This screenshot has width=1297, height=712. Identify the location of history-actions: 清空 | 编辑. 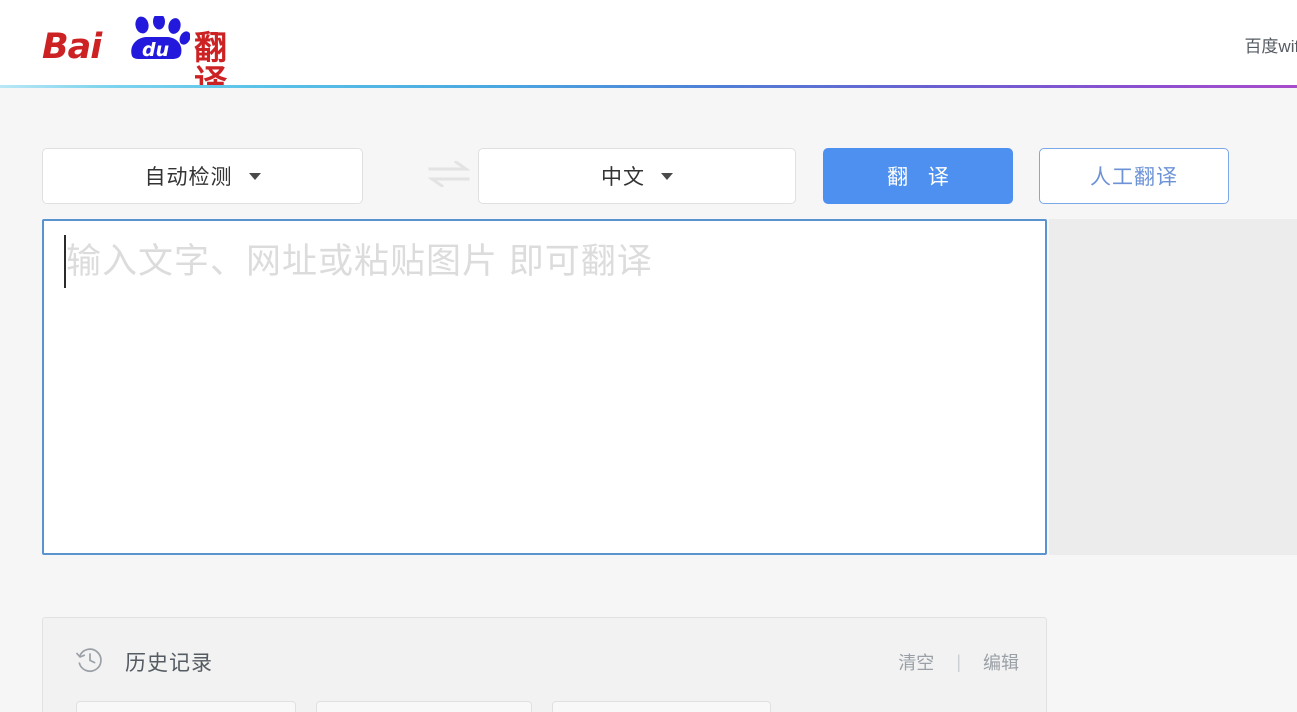
(958, 662).